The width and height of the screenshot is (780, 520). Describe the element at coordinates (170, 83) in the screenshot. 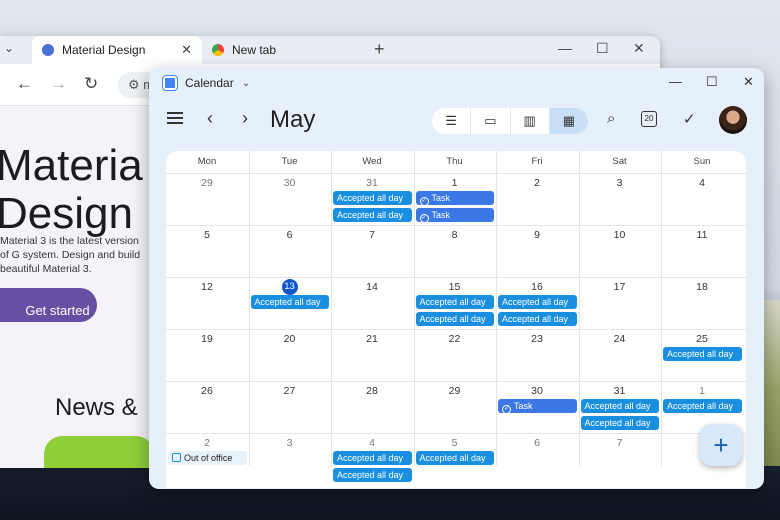

I see `calendar-app-icon` at that location.